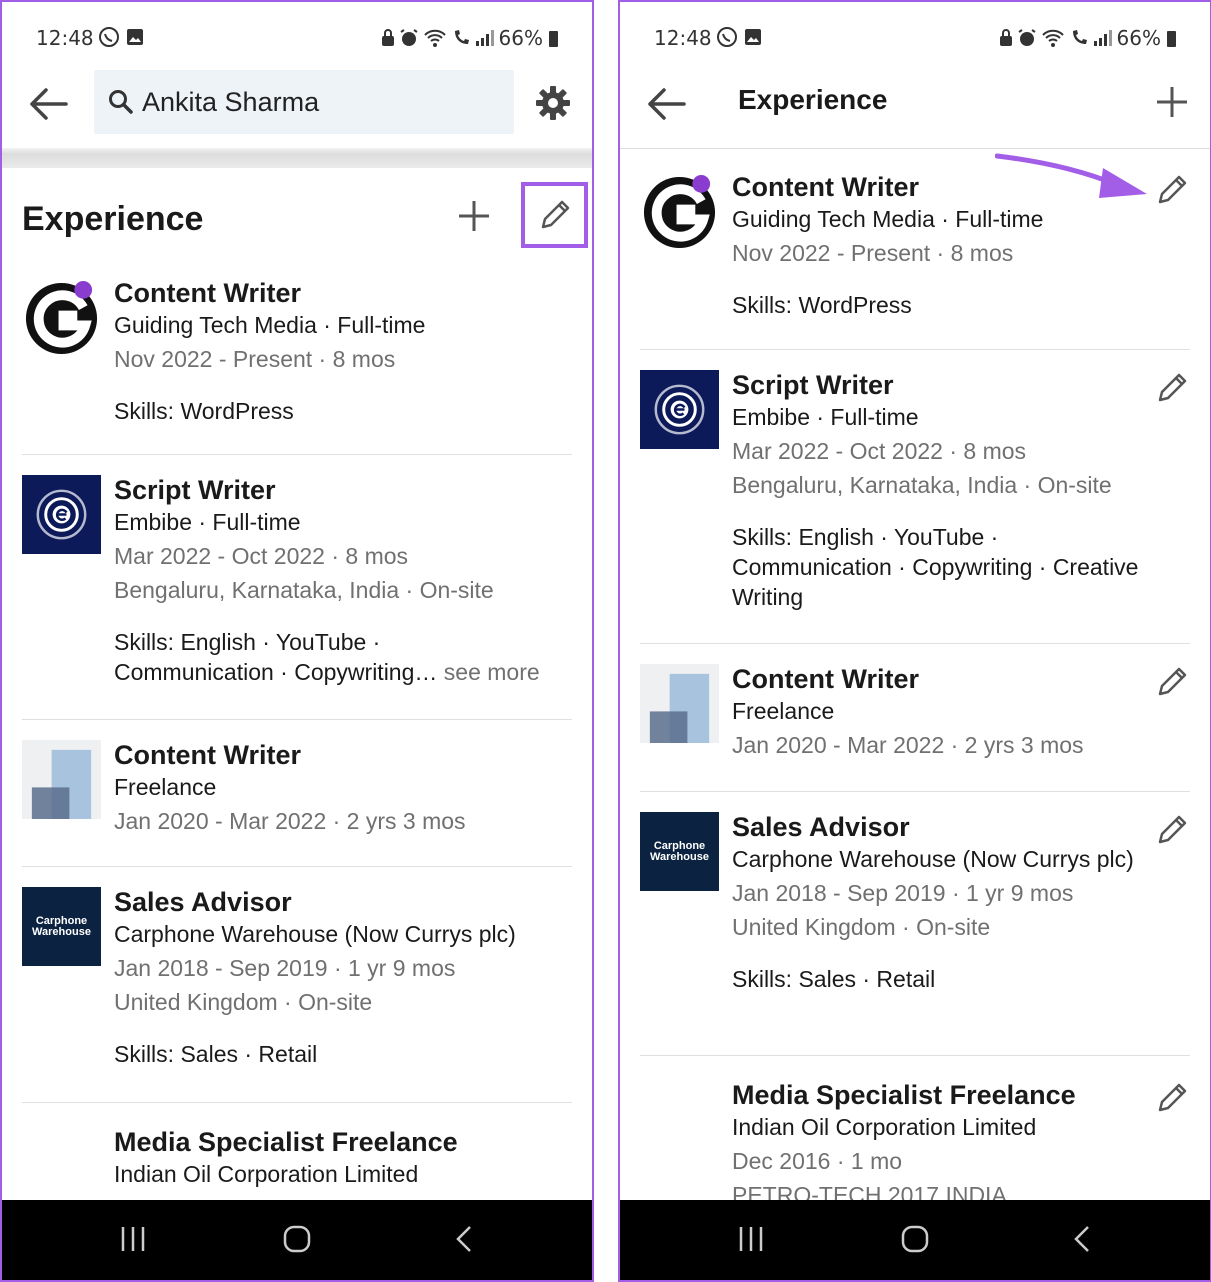 The height and width of the screenshot is (1282, 1211). What do you see at coordinates (231, 101) in the screenshot?
I see `search-value: Ankita Sharma` at bounding box center [231, 101].